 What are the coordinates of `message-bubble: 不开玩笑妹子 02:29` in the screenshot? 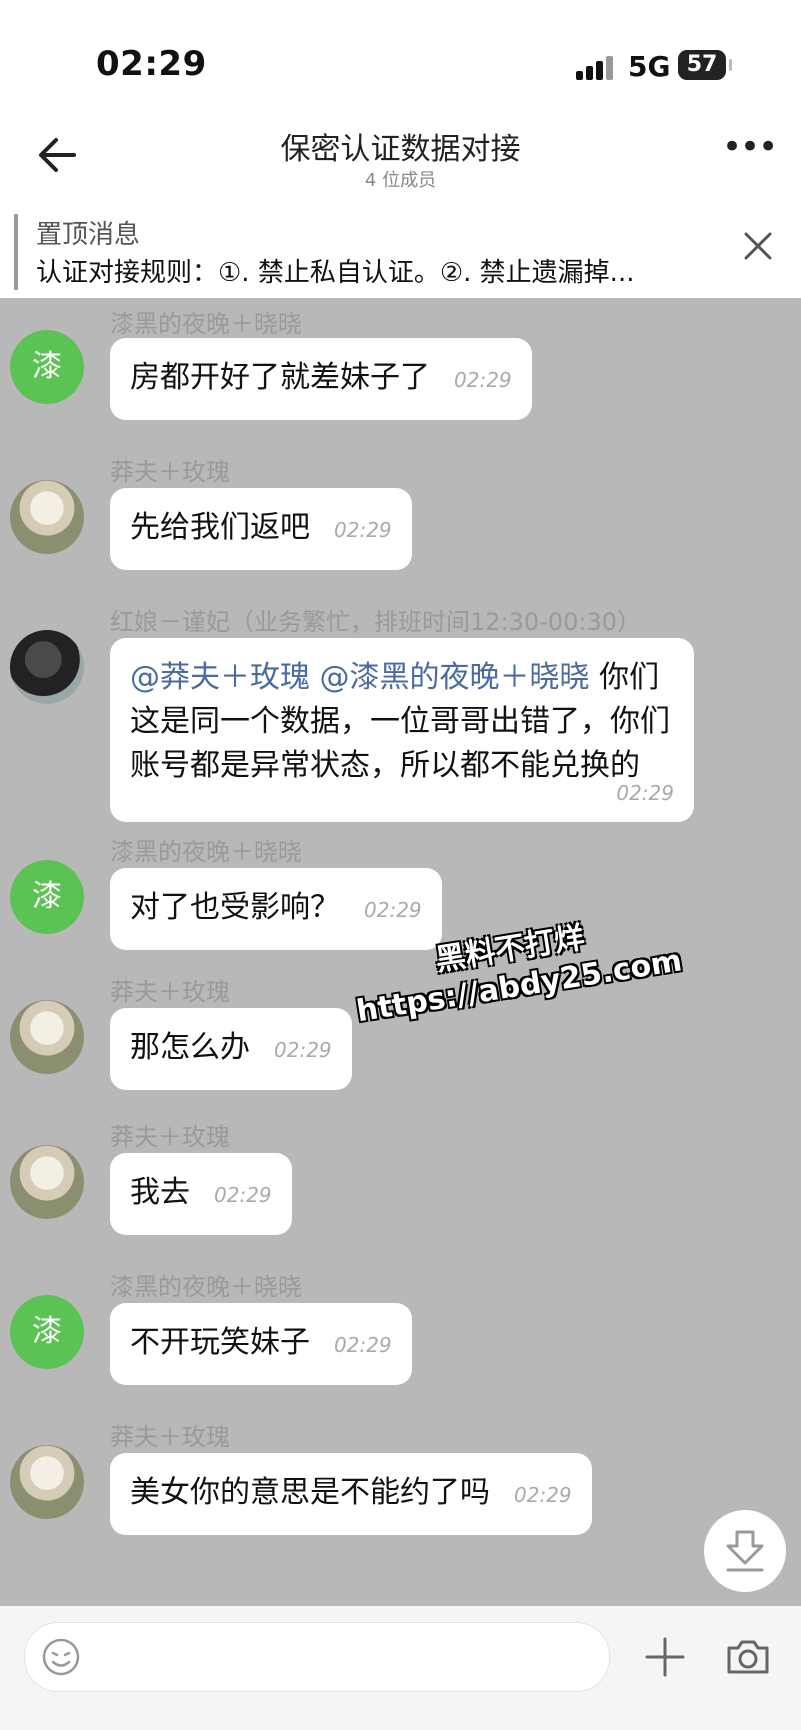 It's located at (261, 1344).